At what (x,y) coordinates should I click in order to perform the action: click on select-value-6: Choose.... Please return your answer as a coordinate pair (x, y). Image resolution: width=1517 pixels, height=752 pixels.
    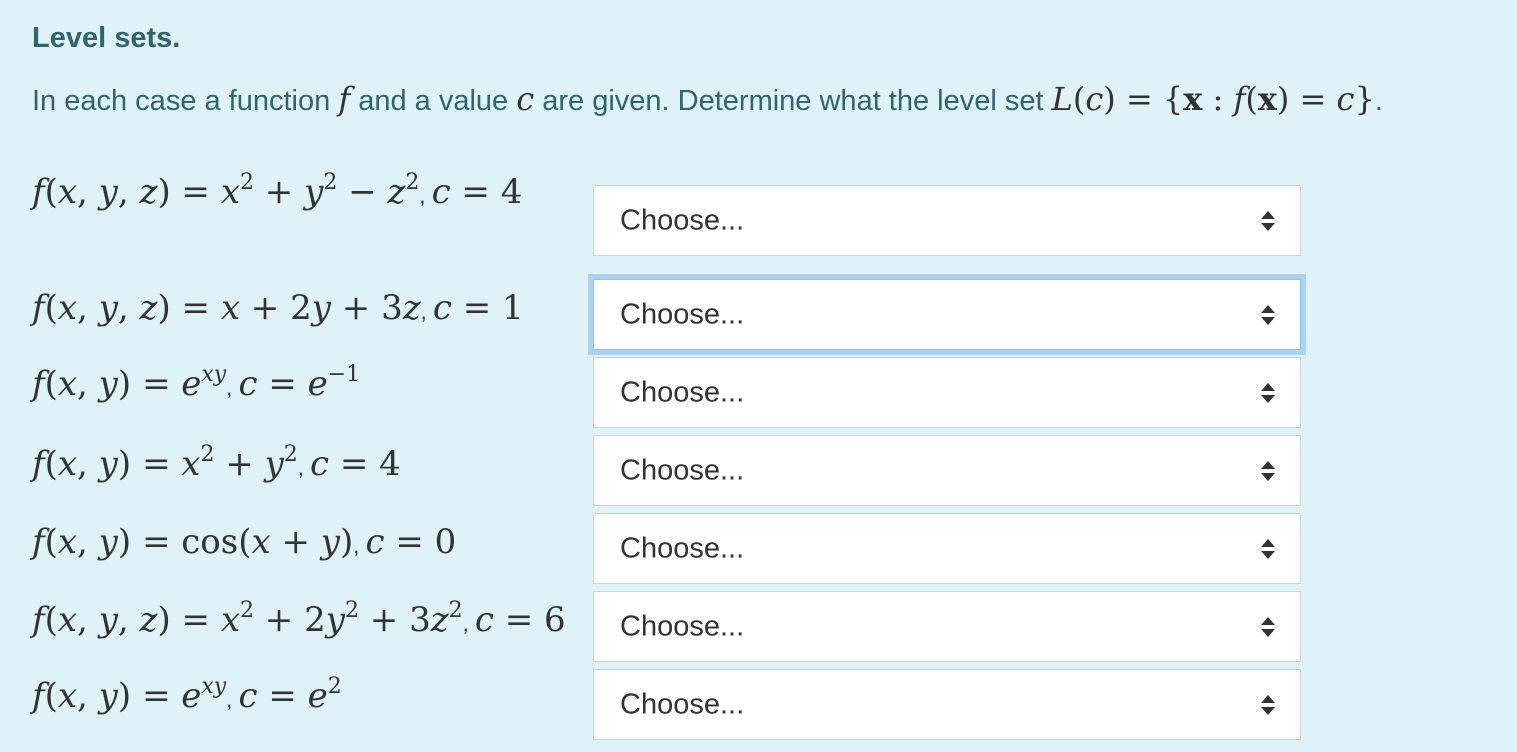
    Looking at the image, I should click on (682, 626).